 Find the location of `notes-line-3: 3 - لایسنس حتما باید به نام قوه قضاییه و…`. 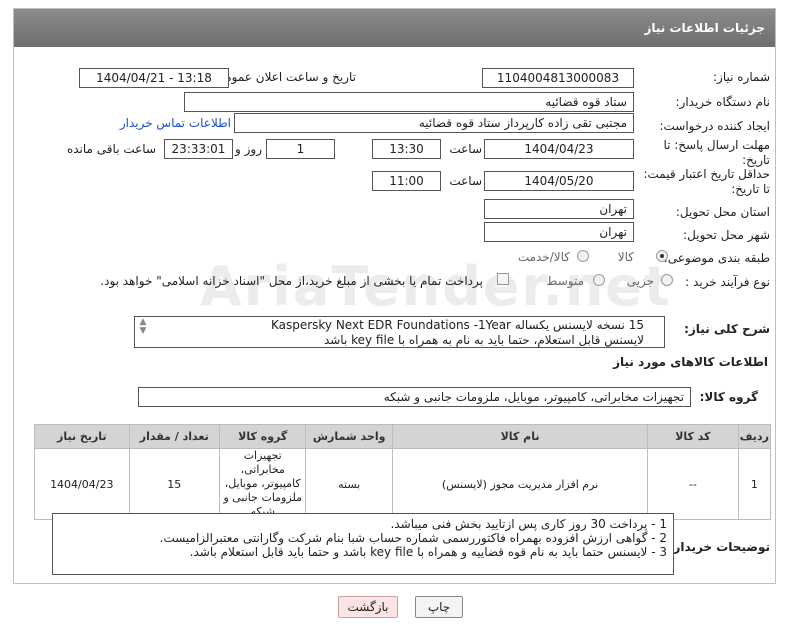

notes-line-3: 3 - لایسنس حتما باید به نام قوه قضاییه و… is located at coordinates (428, 552).